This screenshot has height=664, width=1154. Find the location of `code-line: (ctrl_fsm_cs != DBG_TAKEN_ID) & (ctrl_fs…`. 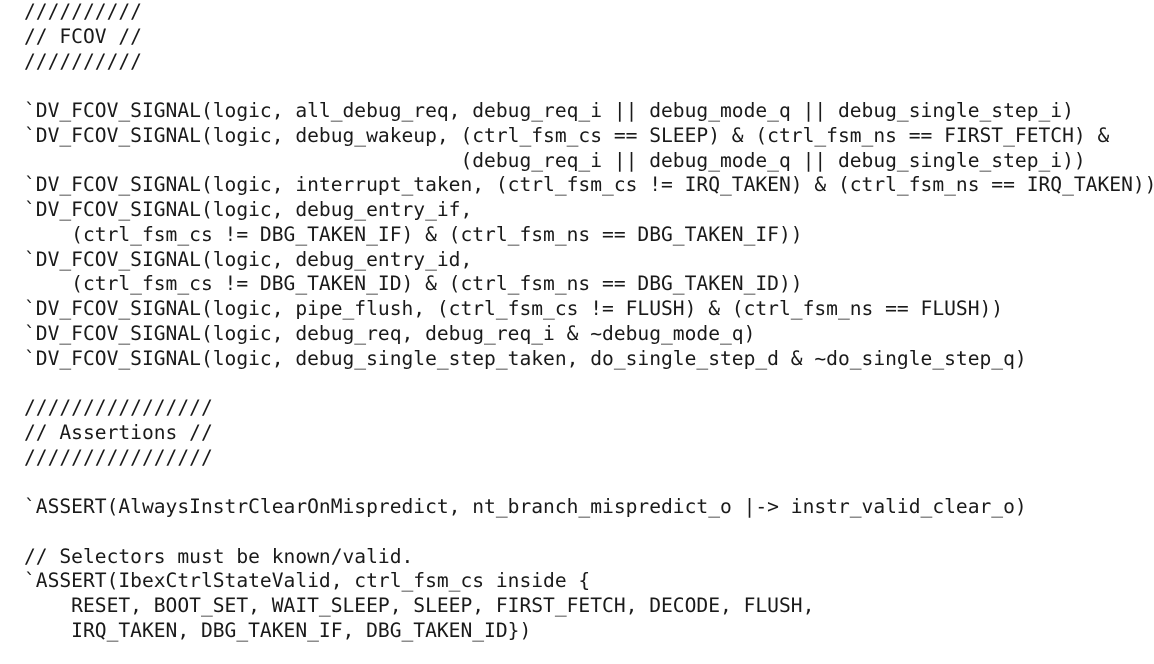

code-line: (ctrl_fsm_cs != DBG_TAKEN_ID) & (ctrl_fs… is located at coordinates (413, 284).